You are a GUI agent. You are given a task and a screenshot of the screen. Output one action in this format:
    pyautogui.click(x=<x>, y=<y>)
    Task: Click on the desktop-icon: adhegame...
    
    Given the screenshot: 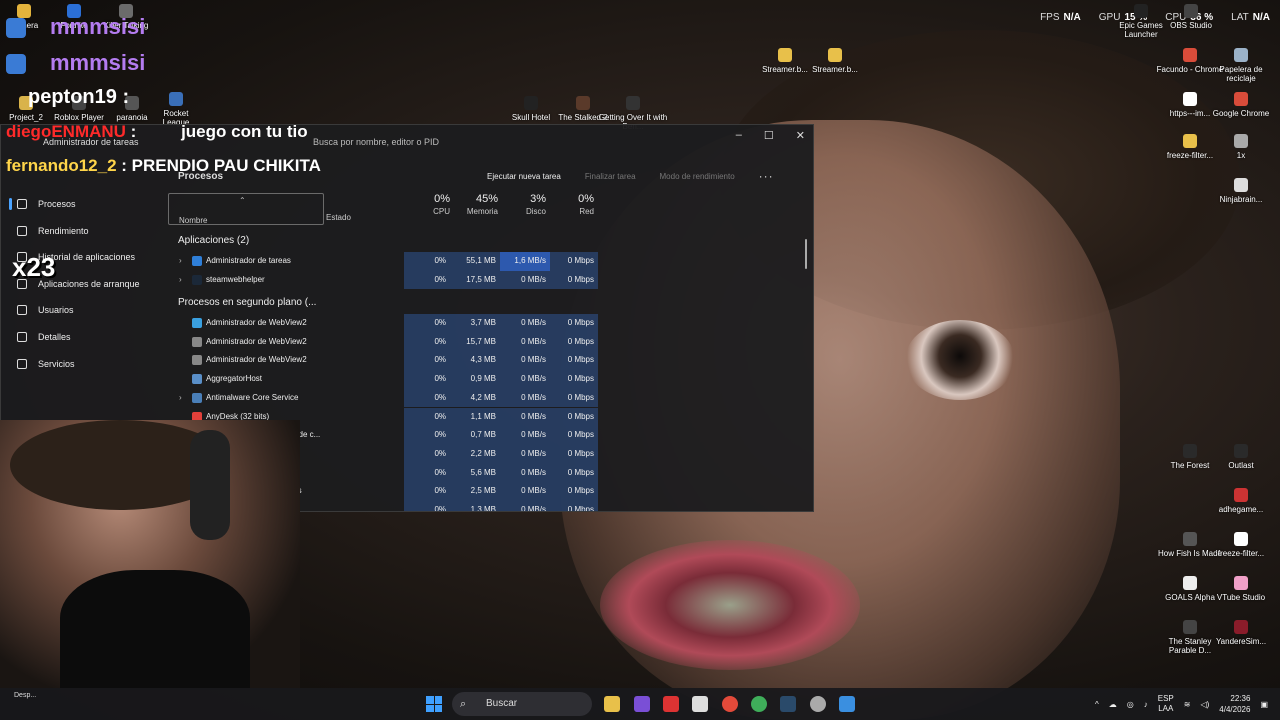 What is the action you would take?
    pyautogui.click(x=1241, y=501)
    